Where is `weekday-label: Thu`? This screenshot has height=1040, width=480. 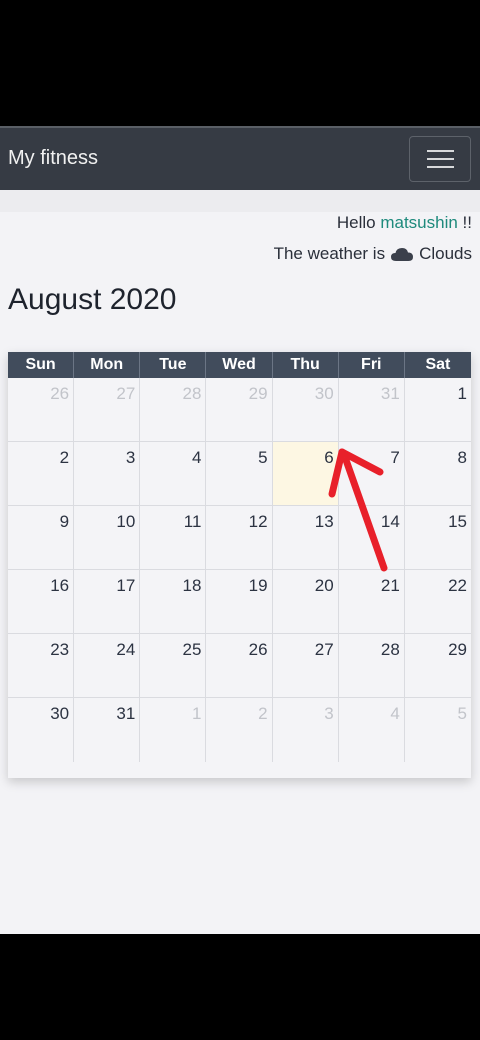 weekday-label: Thu is located at coordinates (306, 365).